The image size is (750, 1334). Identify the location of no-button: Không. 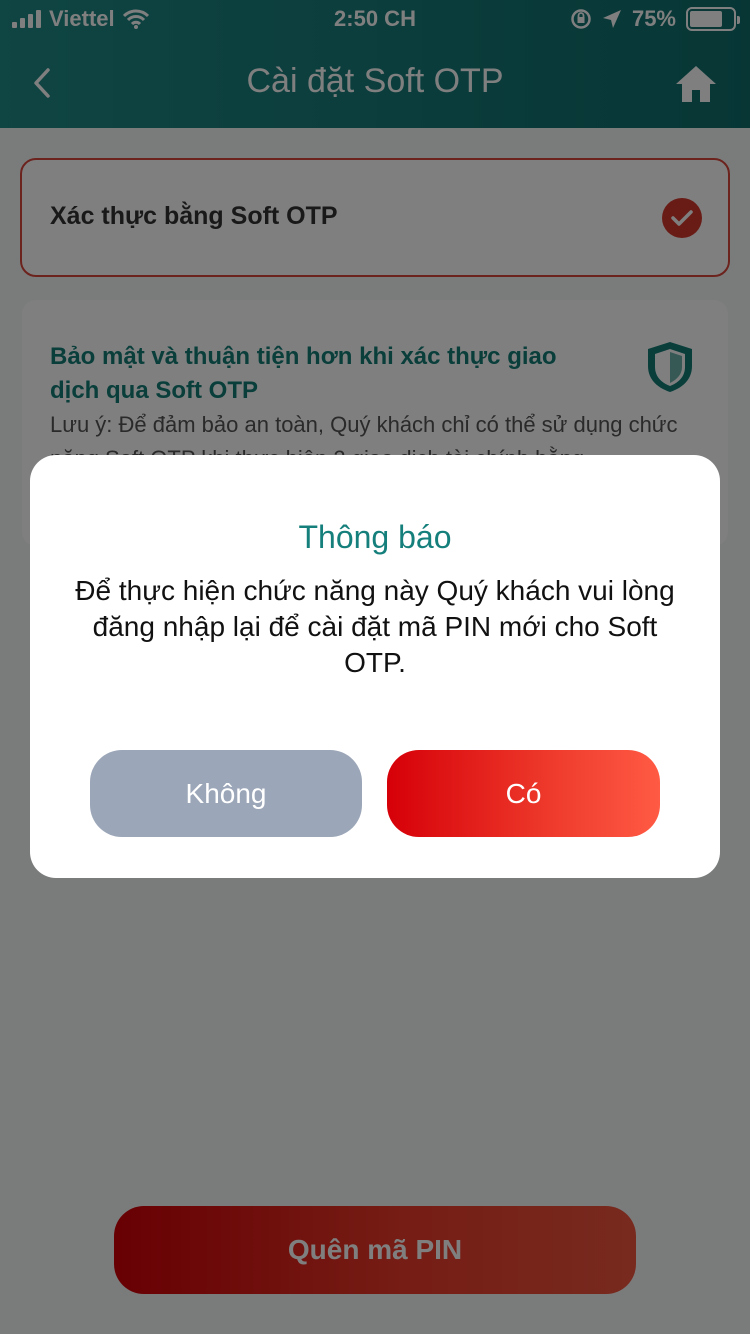
(226, 793).